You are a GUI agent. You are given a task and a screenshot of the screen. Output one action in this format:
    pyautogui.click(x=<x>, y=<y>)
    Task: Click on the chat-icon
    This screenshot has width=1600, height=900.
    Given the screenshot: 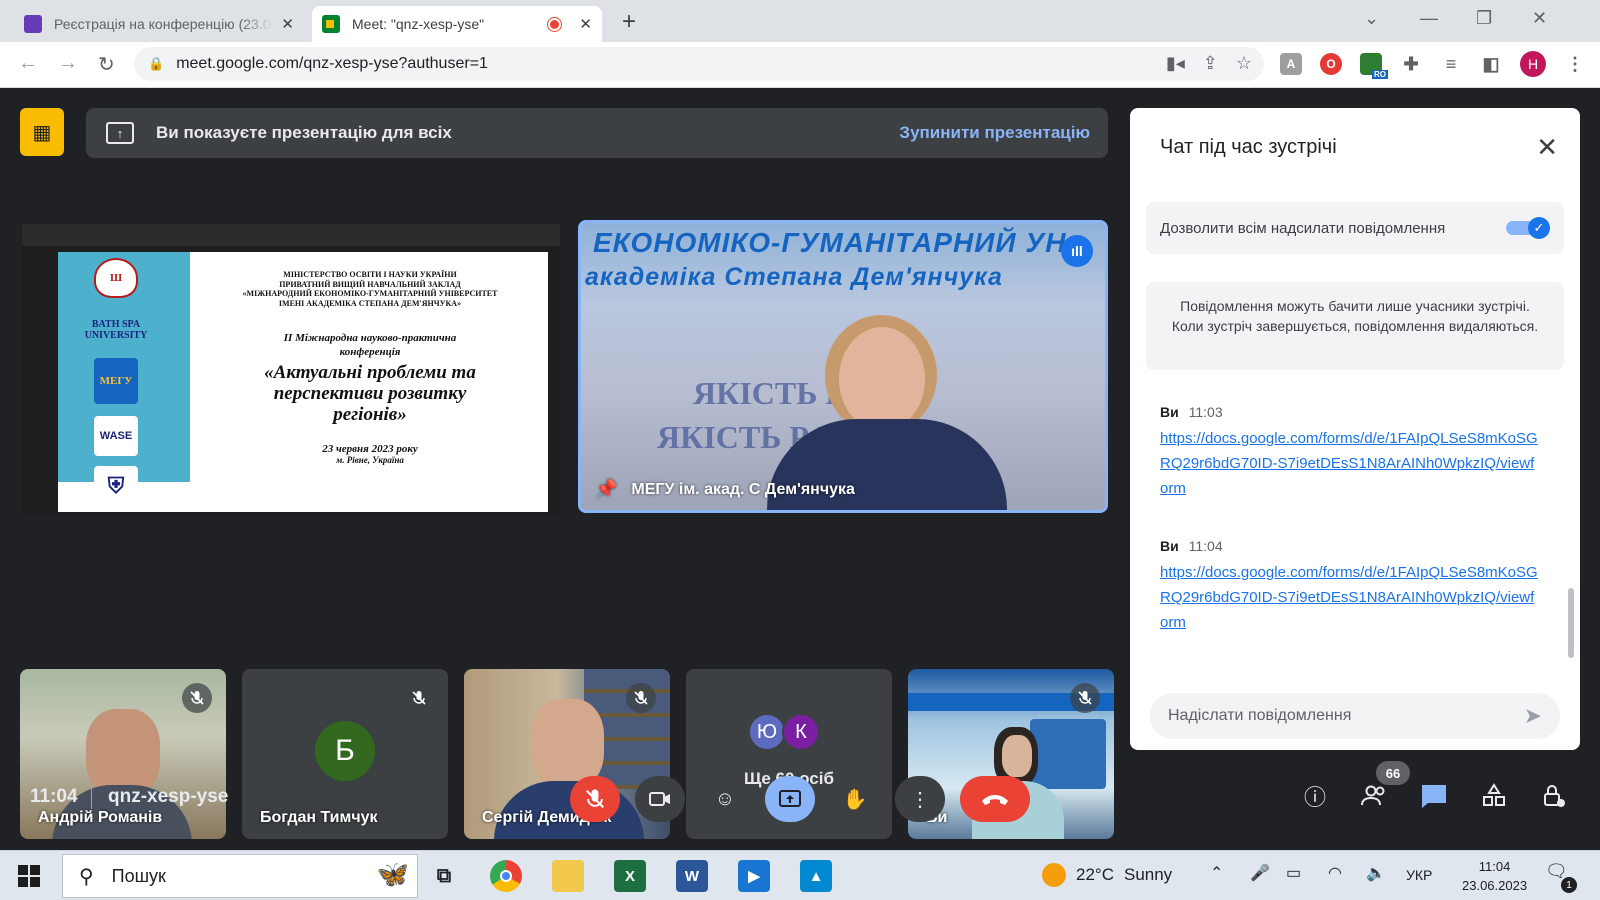 What is the action you would take?
    pyautogui.click(x=1434, y=796)
    